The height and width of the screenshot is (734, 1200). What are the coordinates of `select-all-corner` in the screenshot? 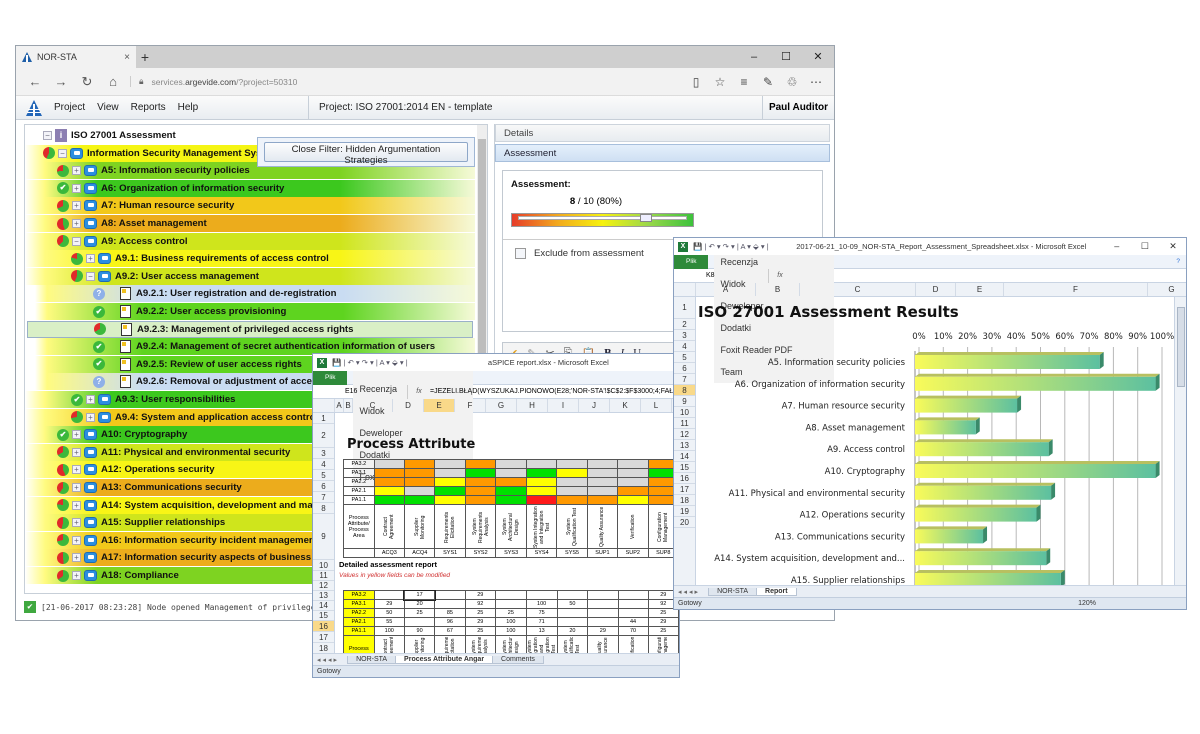 It's located at (685, 289).